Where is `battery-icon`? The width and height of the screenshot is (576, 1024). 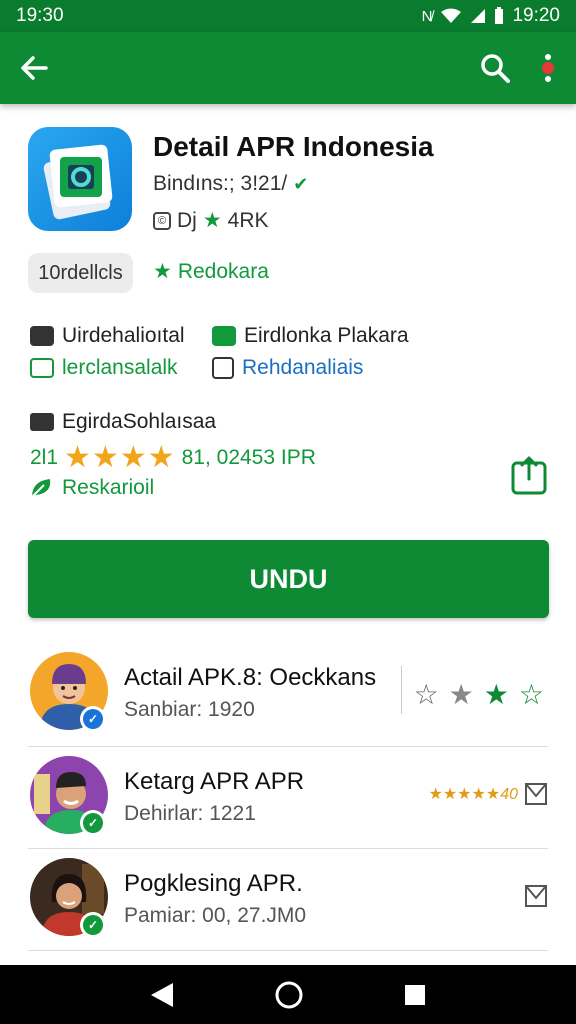
battery-icon is located at coordinates (499, 15).